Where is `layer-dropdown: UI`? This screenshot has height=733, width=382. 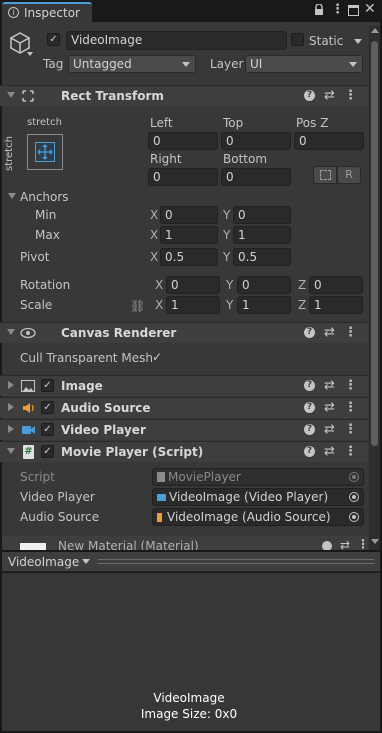 layer-dropdown: UI is located at coordinates (304, 64).